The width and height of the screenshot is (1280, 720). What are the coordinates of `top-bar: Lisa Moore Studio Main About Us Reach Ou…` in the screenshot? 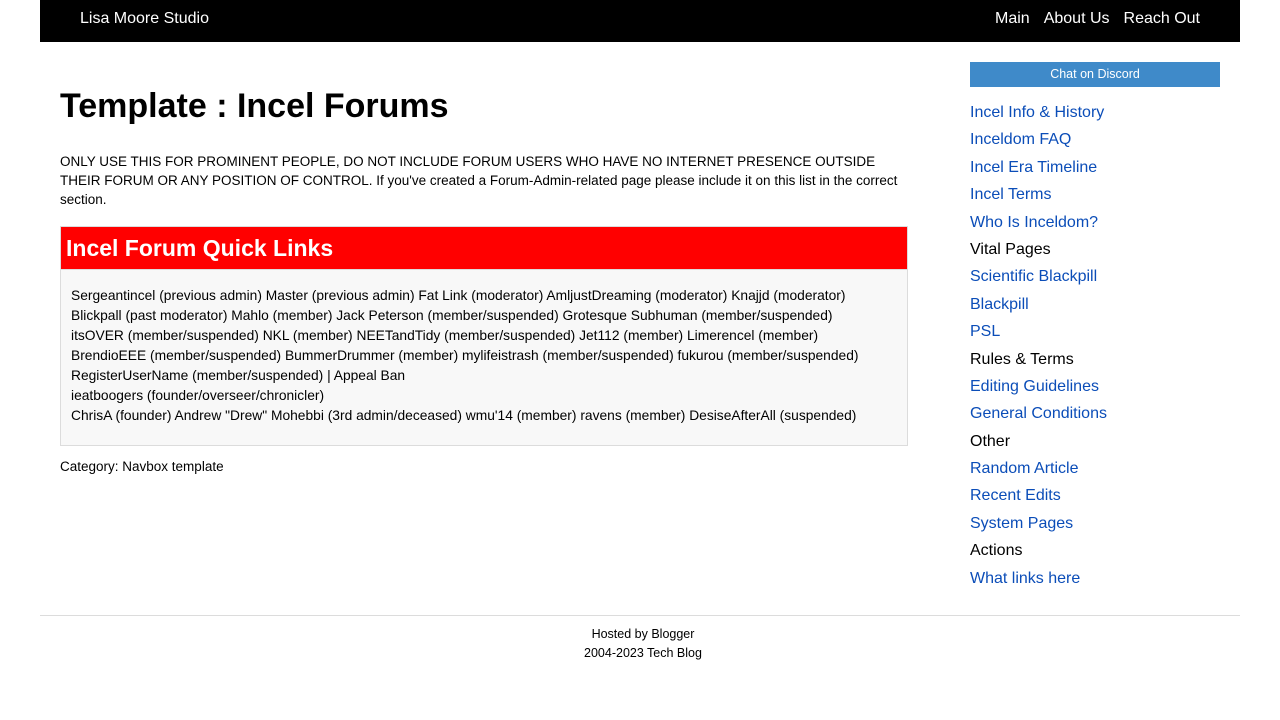 It's located at (640, 21).